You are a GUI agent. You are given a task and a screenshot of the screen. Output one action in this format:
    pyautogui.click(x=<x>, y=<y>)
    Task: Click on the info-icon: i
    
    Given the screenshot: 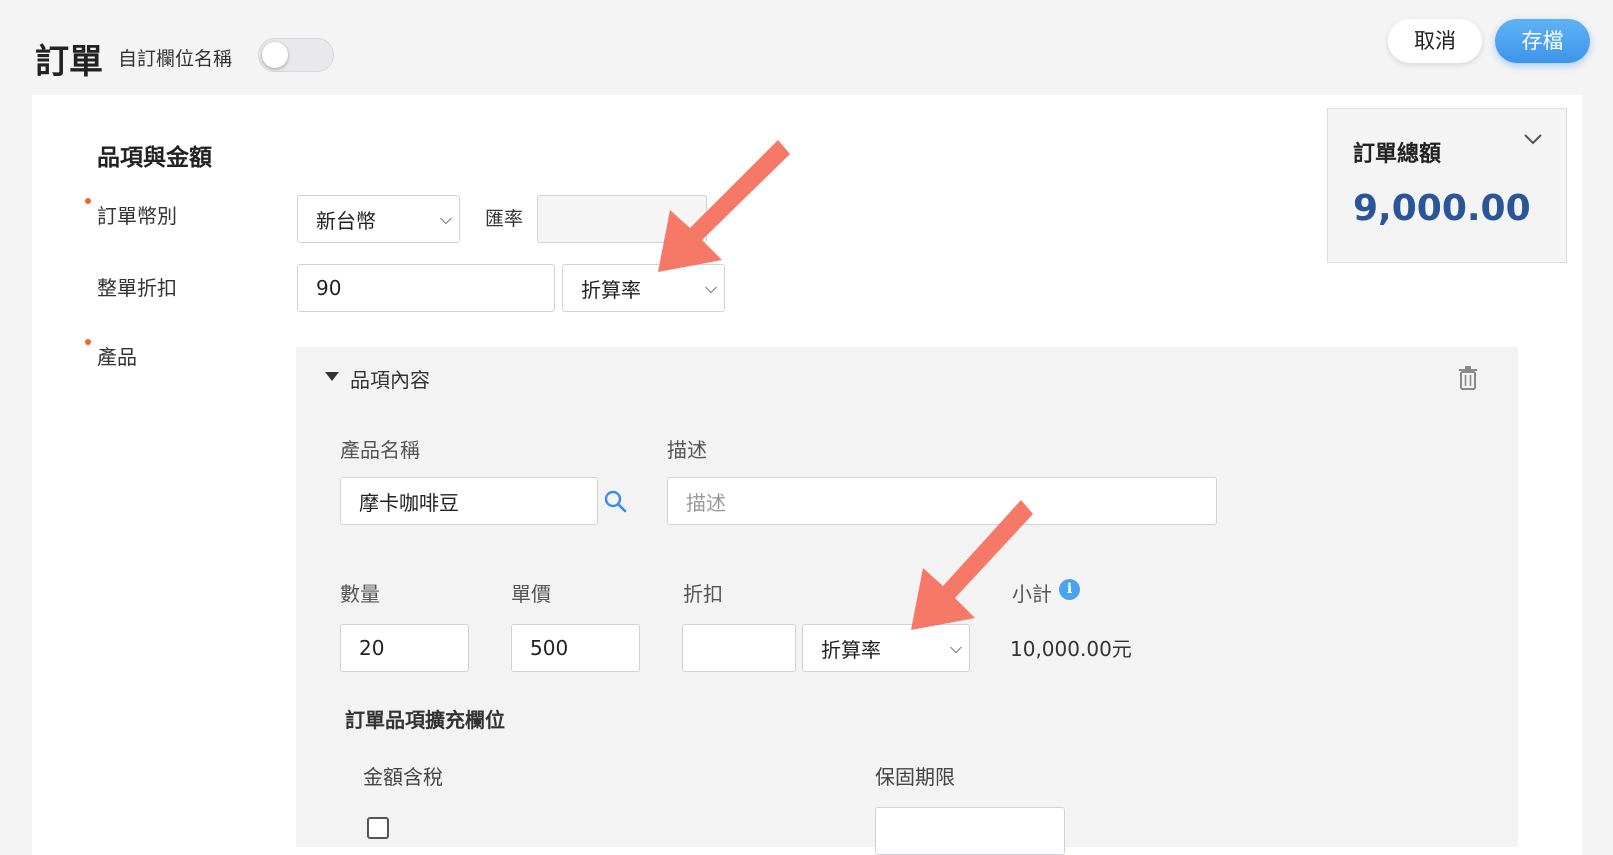 What is the action you would take?
    pyautogui.click(x=1069, y=589)
    